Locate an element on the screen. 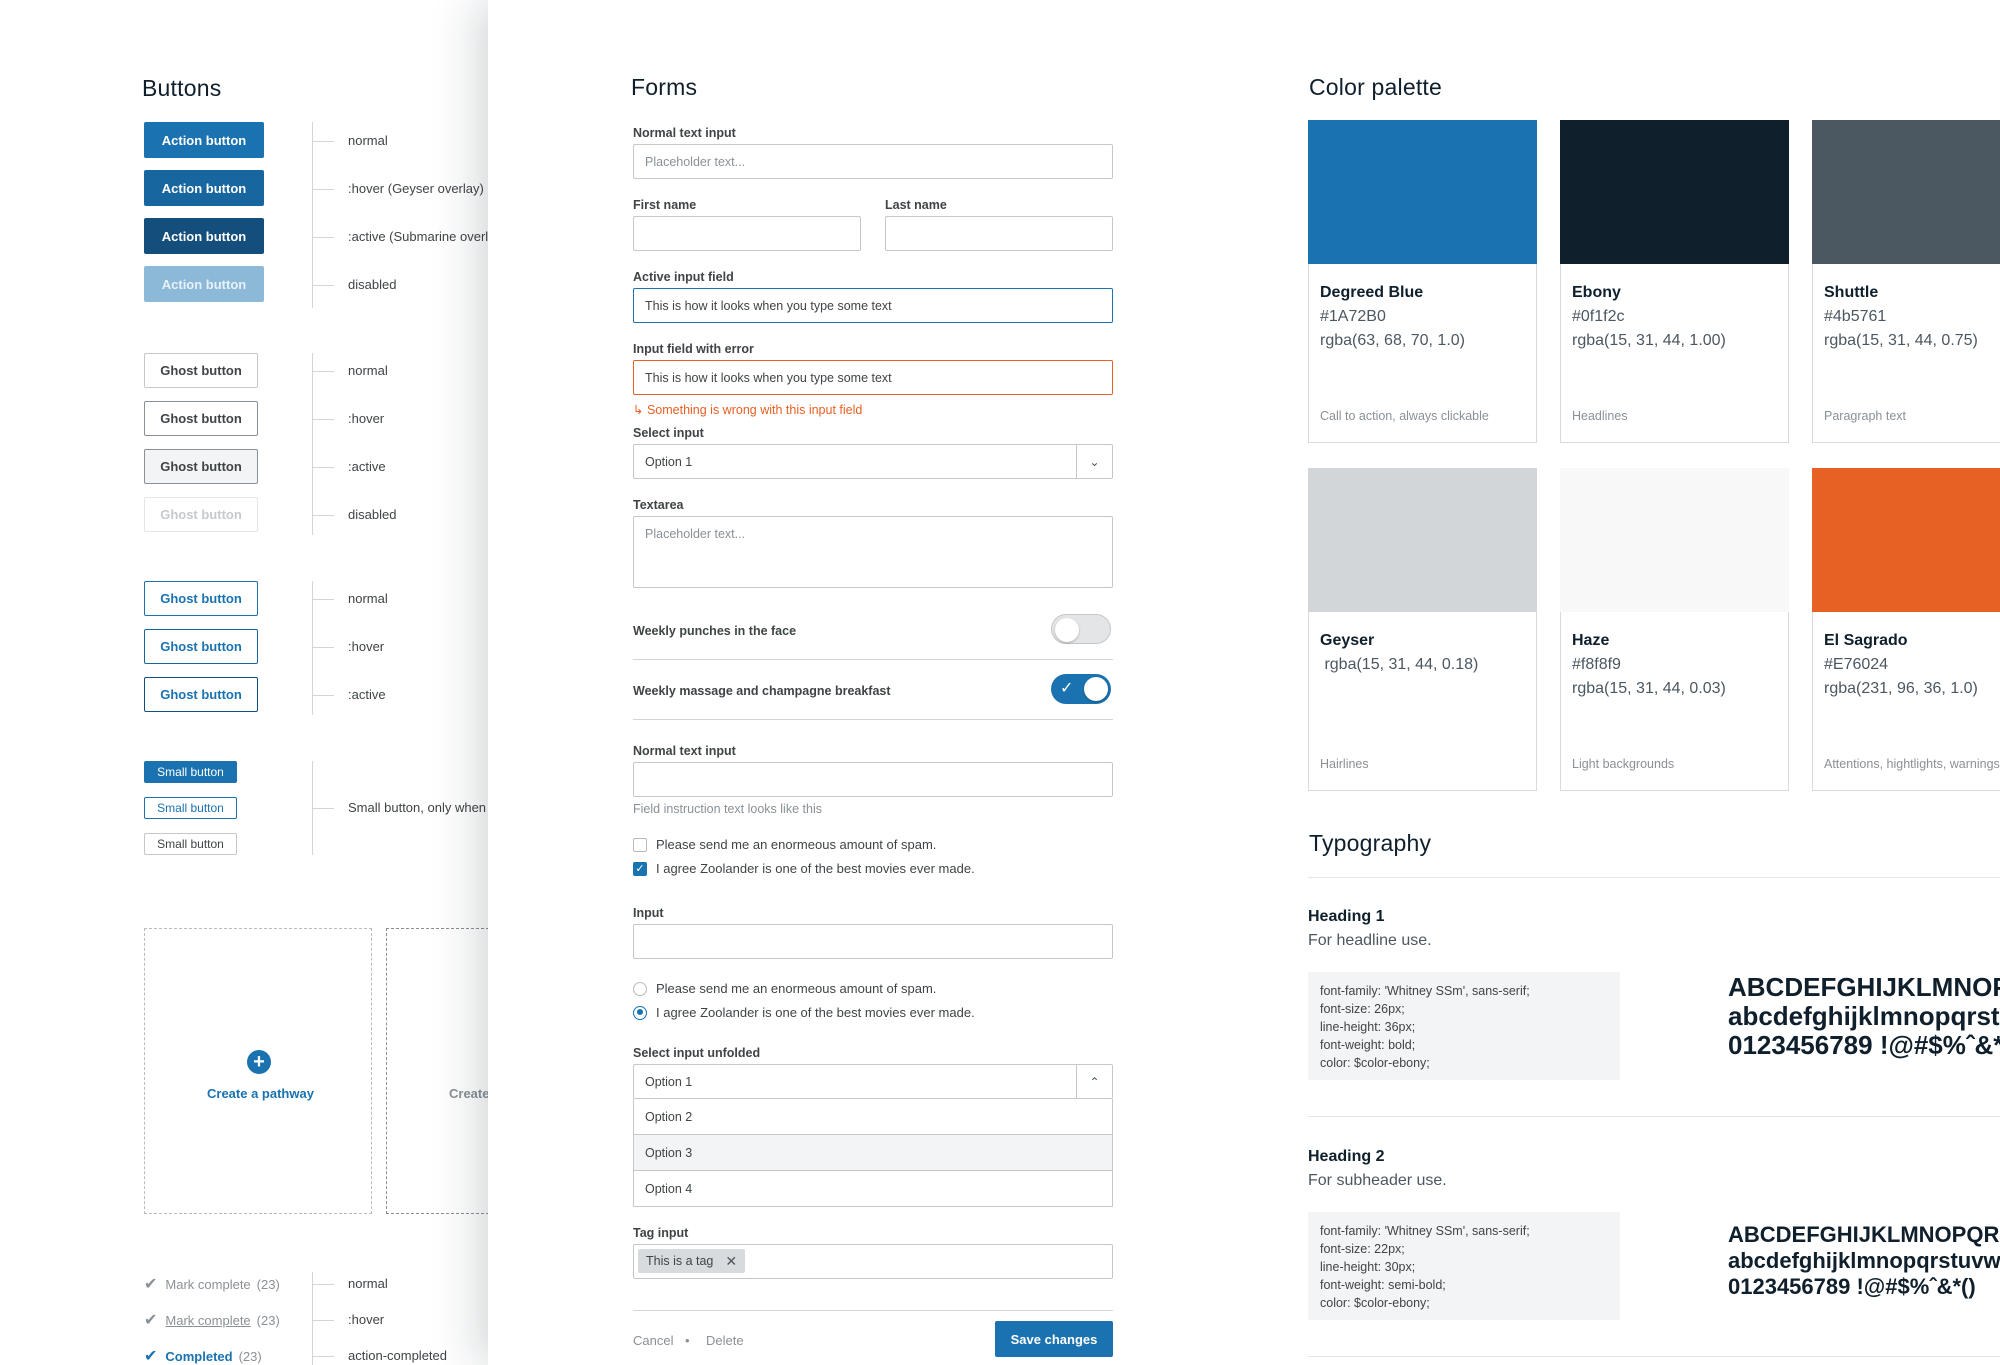  swatch-rgba: rgba(231, 96, 36, 1.0) is located at coordinates (1901, 688).